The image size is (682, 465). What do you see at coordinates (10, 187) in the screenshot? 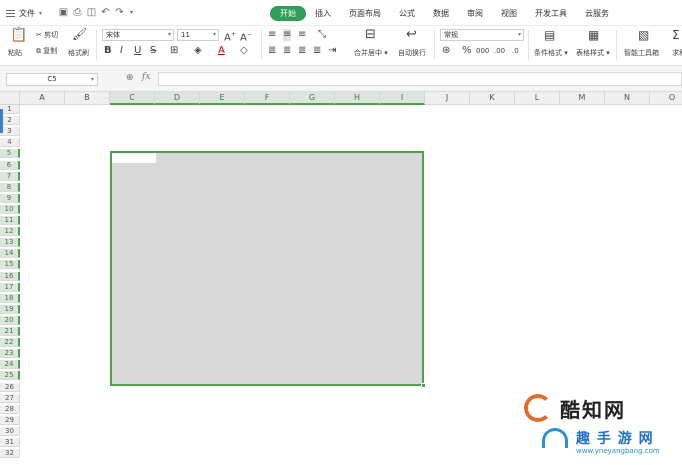
I see `row-header-8: 8` at bounding box center [10, 187].